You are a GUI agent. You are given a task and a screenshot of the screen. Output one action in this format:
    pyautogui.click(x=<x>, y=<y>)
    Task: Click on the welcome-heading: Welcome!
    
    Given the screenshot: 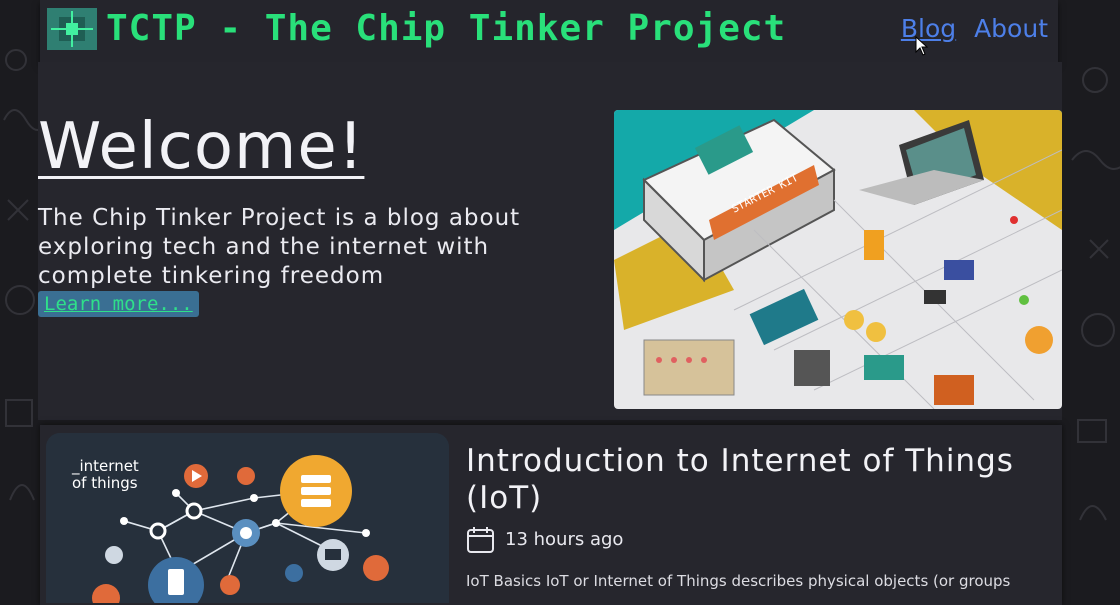 What is the action you would take?
    pyautogui.click(x=201, y=147)
    